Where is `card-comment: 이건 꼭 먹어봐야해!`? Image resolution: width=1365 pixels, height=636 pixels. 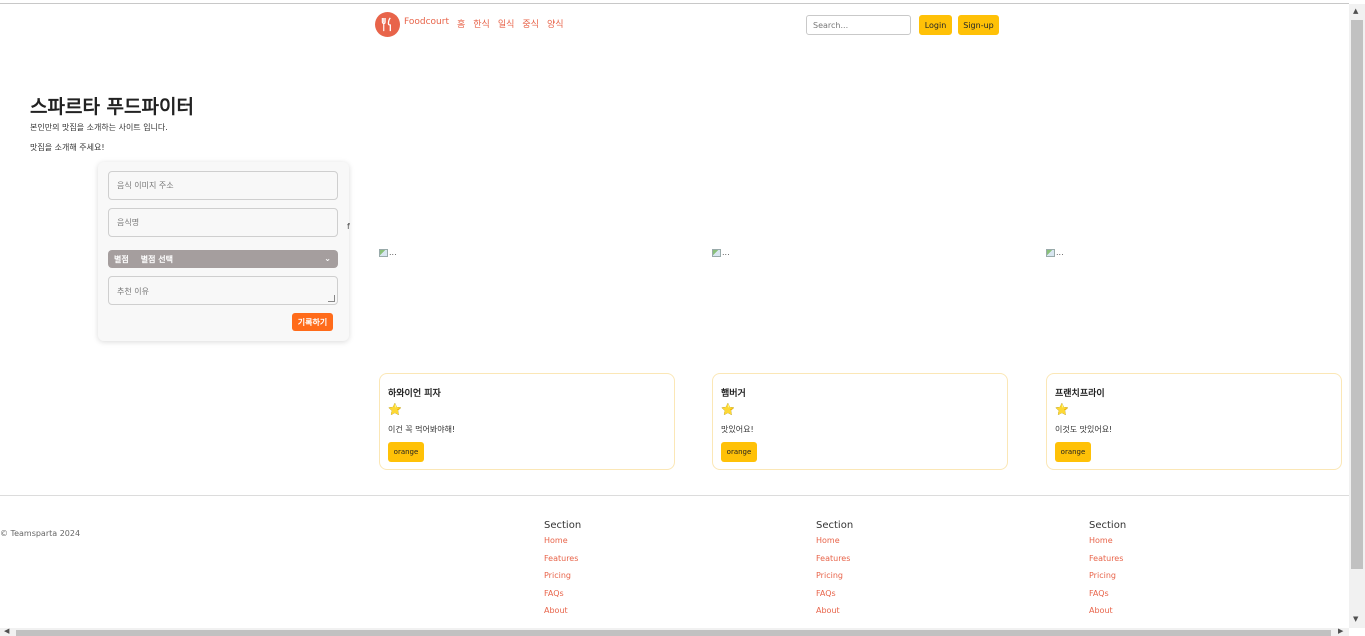 card-comment: 이건 꼭 먹어봐야해! is located at coordinates (422, 429).